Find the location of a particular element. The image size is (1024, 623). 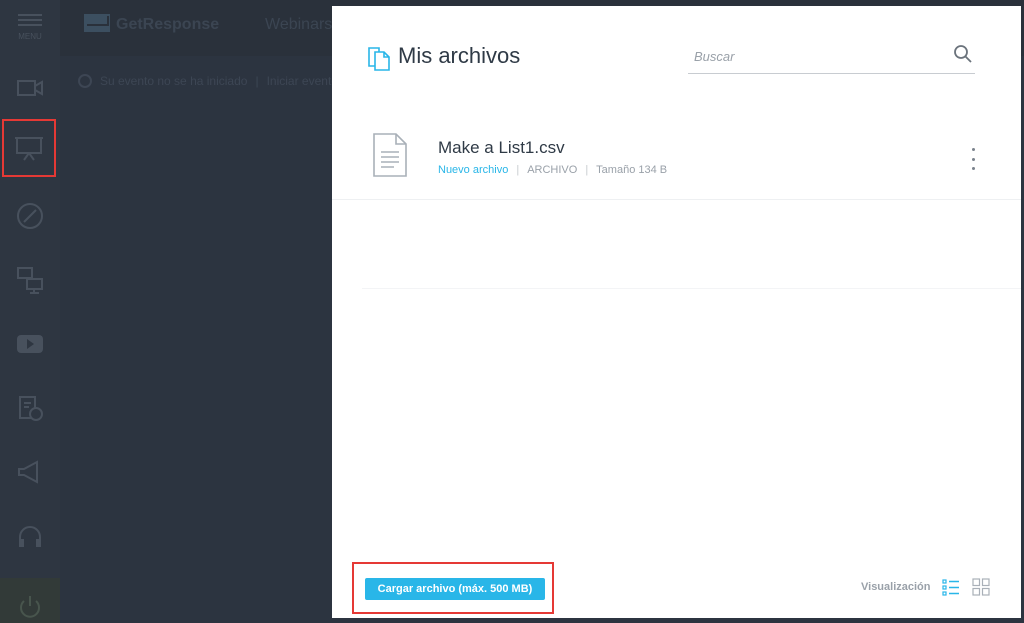

sidebar-item-support is located at coordinates (30, 538).